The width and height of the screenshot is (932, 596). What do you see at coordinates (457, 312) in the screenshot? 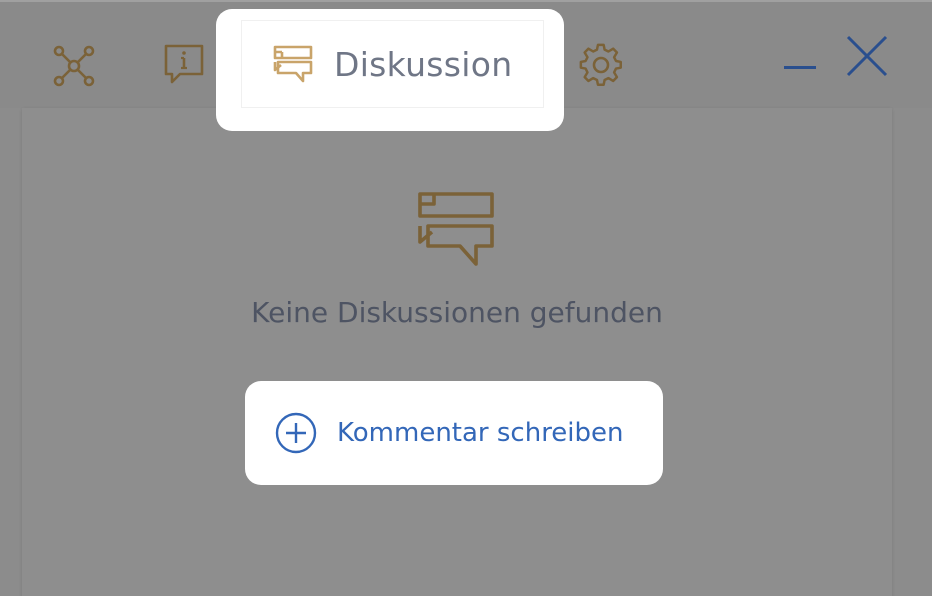
I see `empty-state-message: Keine Diskussionen gefunden` at bounding box center [457, 312].